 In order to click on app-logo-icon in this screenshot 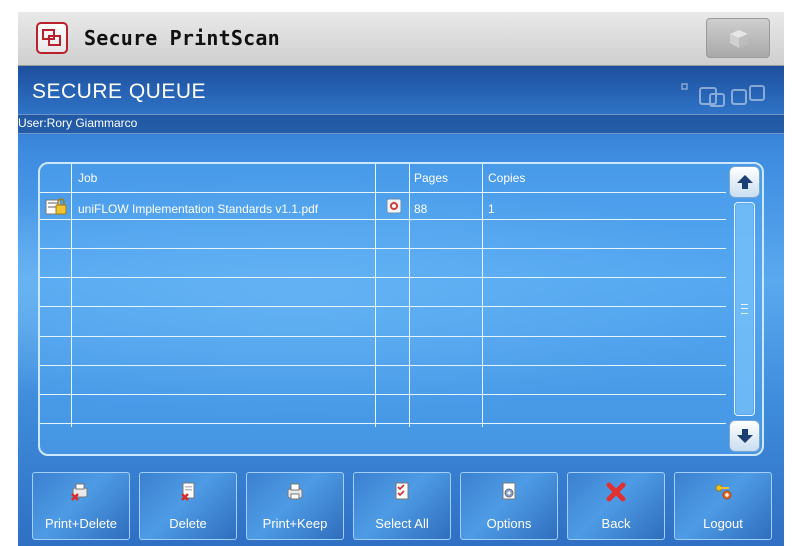, I will do `click(52, 38)`.